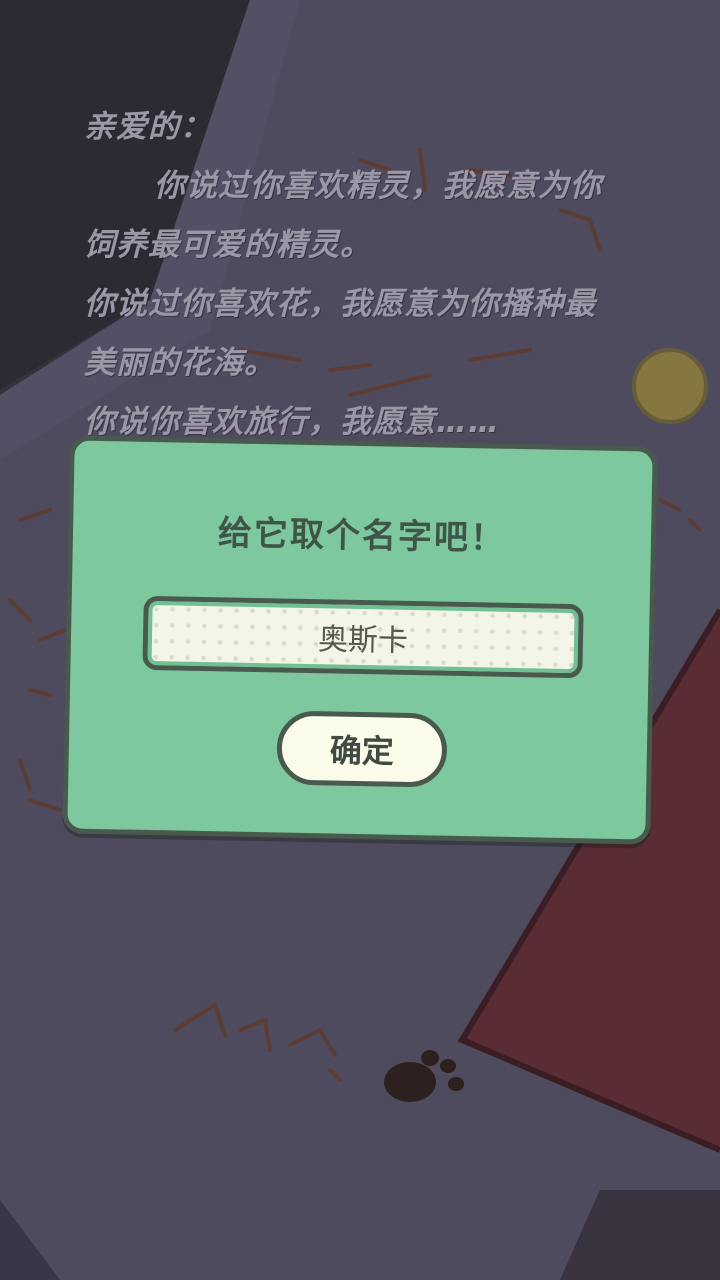 The image size is (720, 1280). What do you see at coordinates (378, 186) in the screenshot?
I see `letter-line: 你说过你喜欢精灵，我愿意为你` at bounding box center [378, 186].